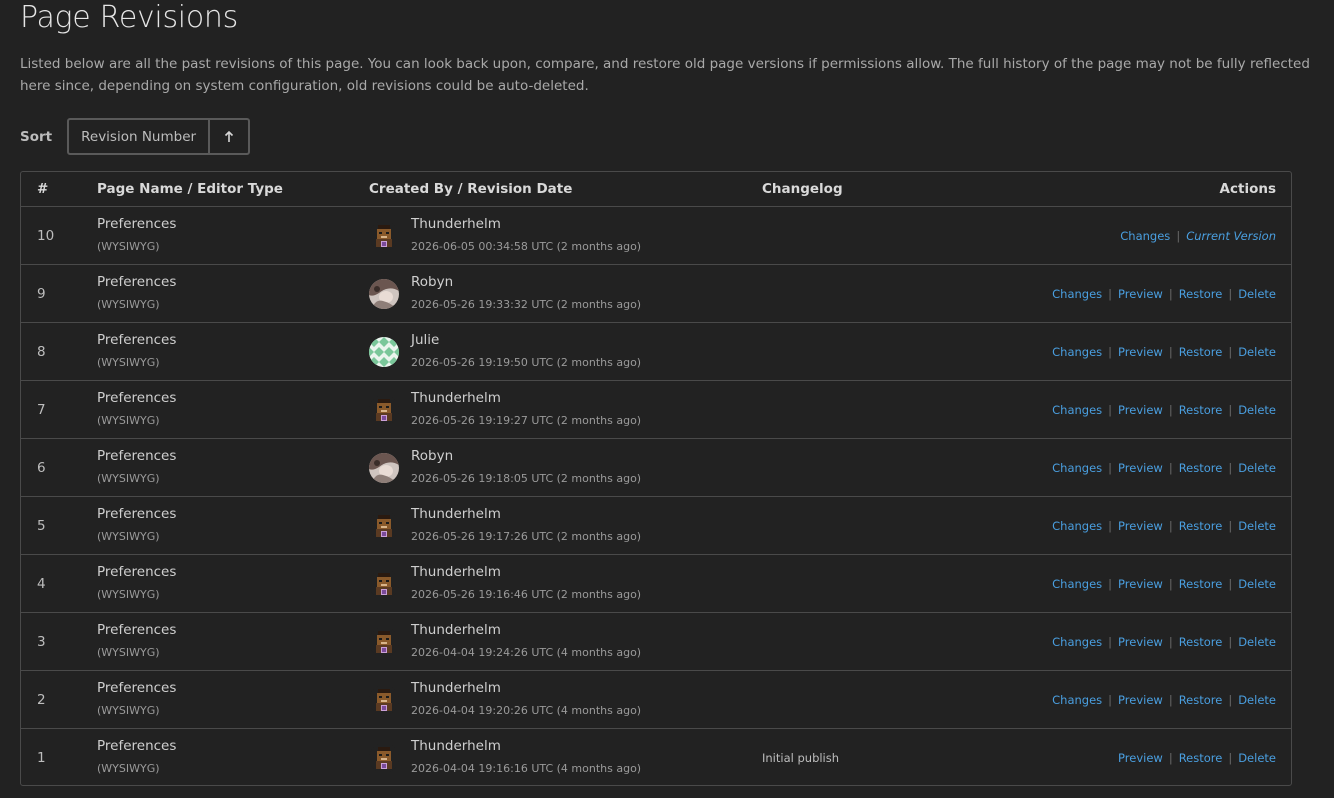 Image resolution: width=1334 pixels, height=798 pixels. What do you see at coordinates (43, 189) in the screenshot?
I see `header-num: #` at bounding box center [43, 189].